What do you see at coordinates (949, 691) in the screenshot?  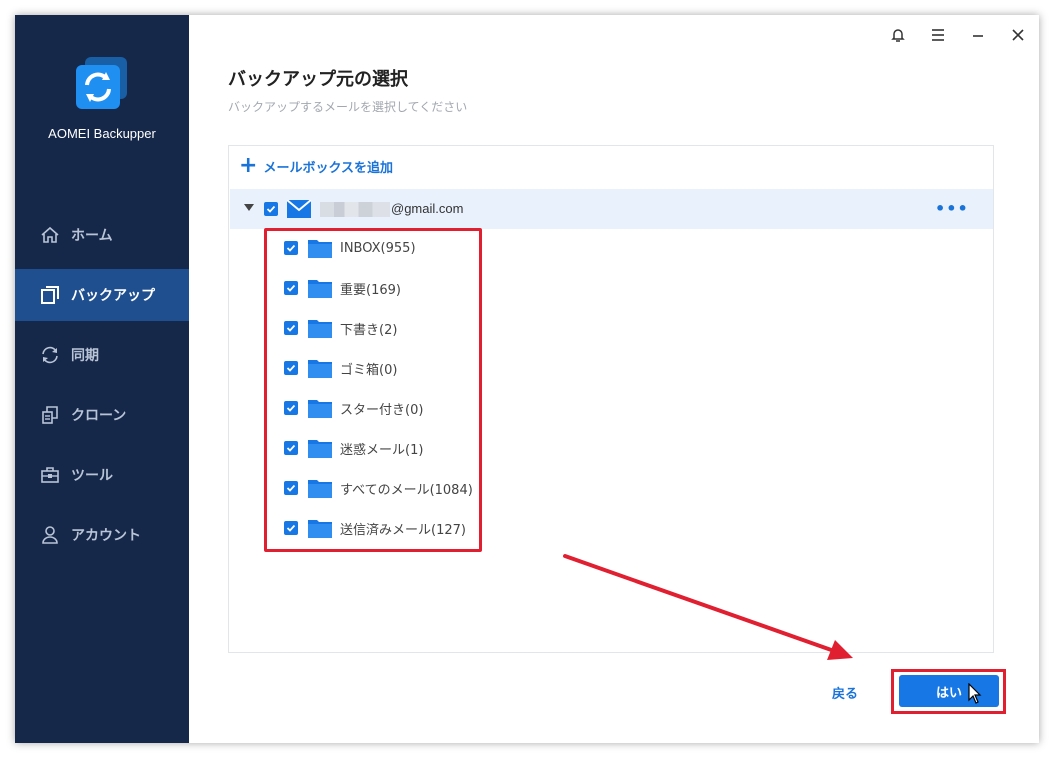 I see `ok-button: はい` at bounding box center [949, 691].